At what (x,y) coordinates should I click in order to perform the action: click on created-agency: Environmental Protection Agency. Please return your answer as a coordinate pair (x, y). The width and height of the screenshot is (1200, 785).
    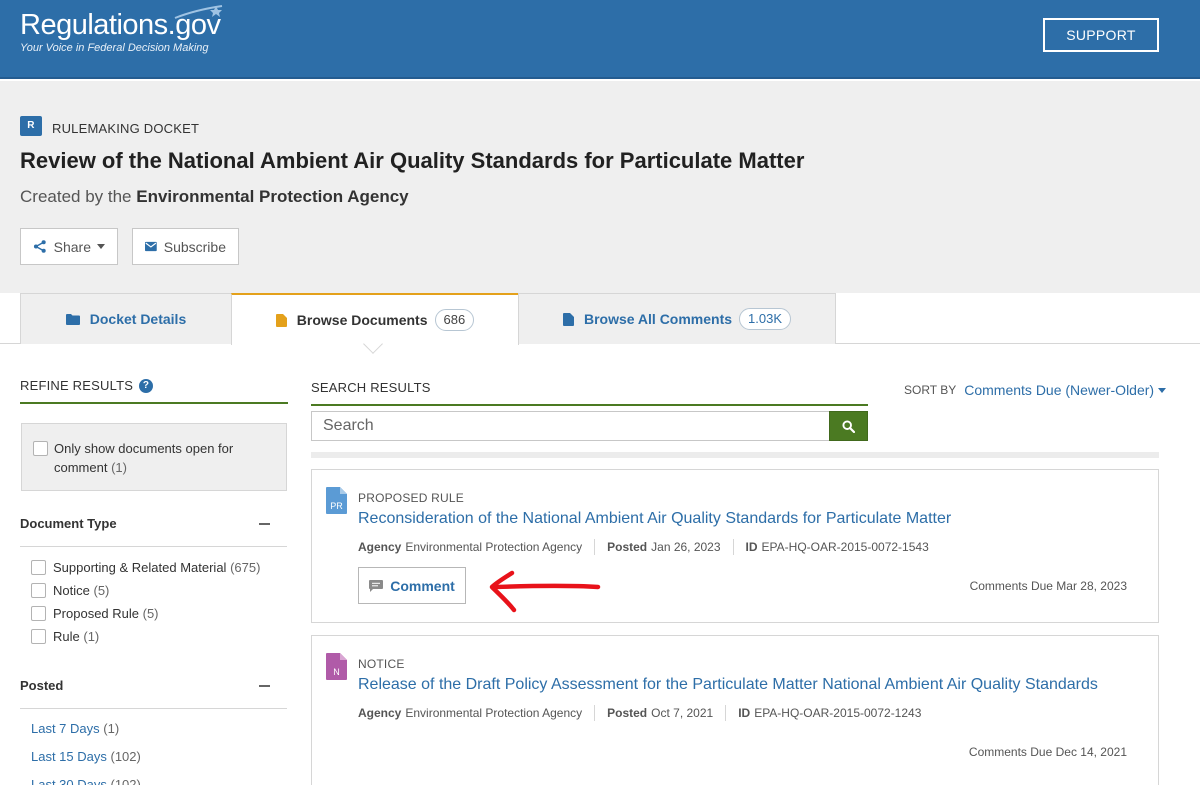
    Looking at the image, I should click on (272, 196).